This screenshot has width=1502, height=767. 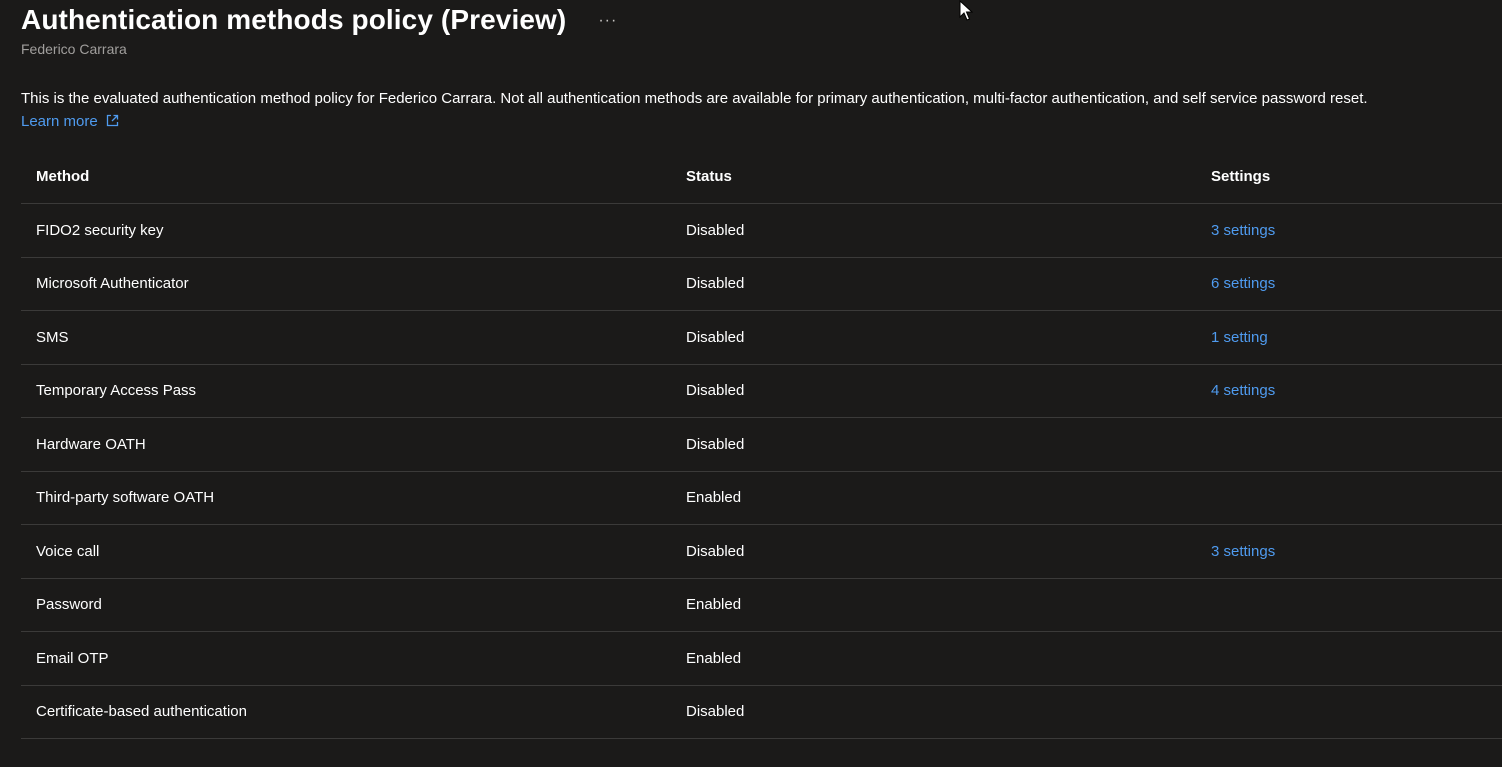 What do you see at coordinates (69, 605) in the screenshot?
I see `method-cell: Password` at bounding box center [69, 605].